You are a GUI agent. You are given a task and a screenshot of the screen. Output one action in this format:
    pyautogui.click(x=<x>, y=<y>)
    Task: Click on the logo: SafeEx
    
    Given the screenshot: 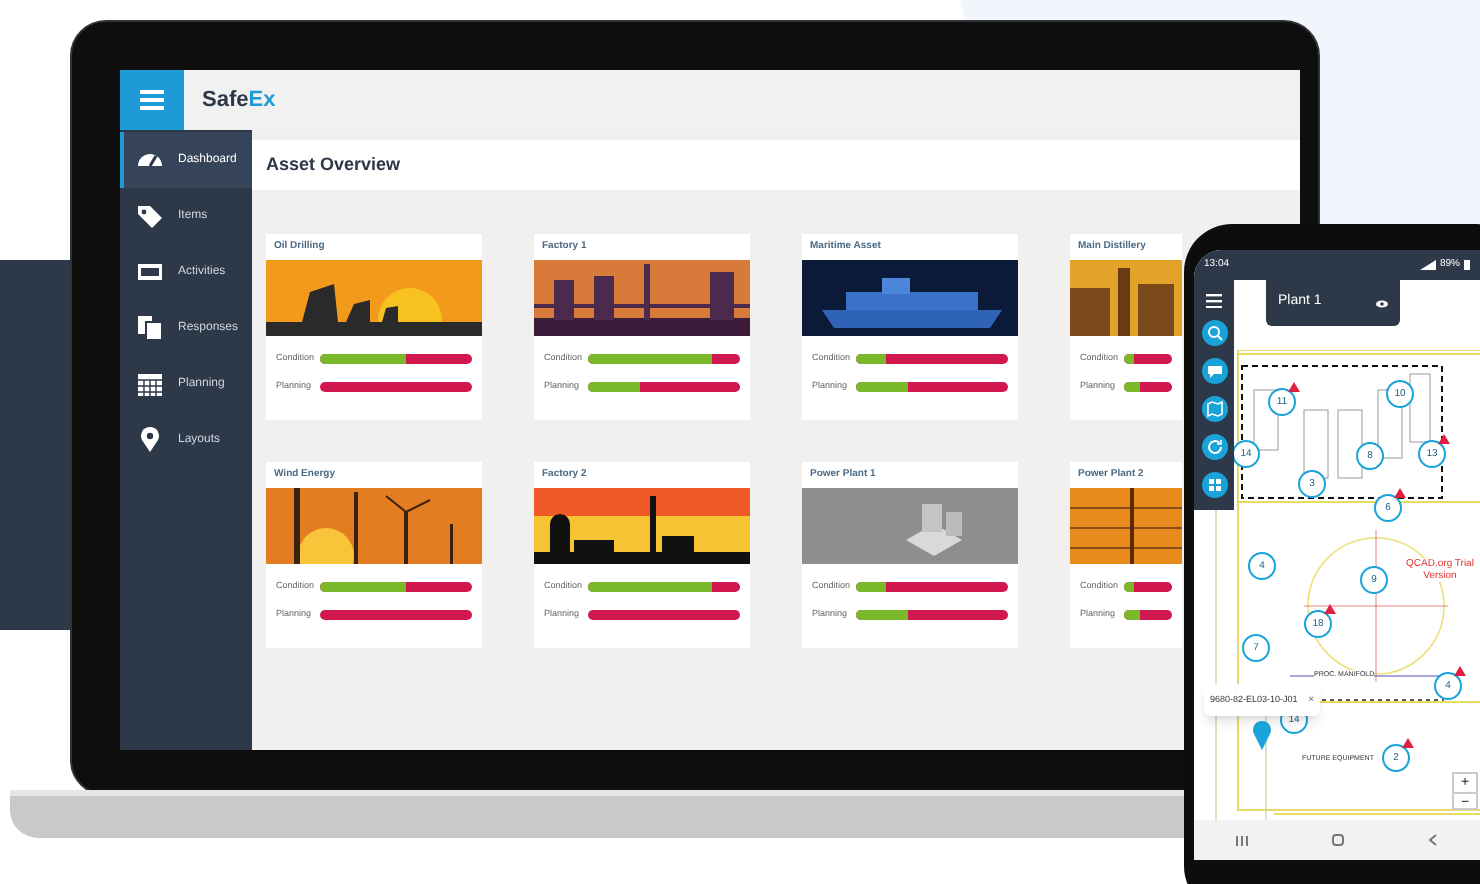 What is the action you would take?
    pyautogui.click(x=239, y=100)
    